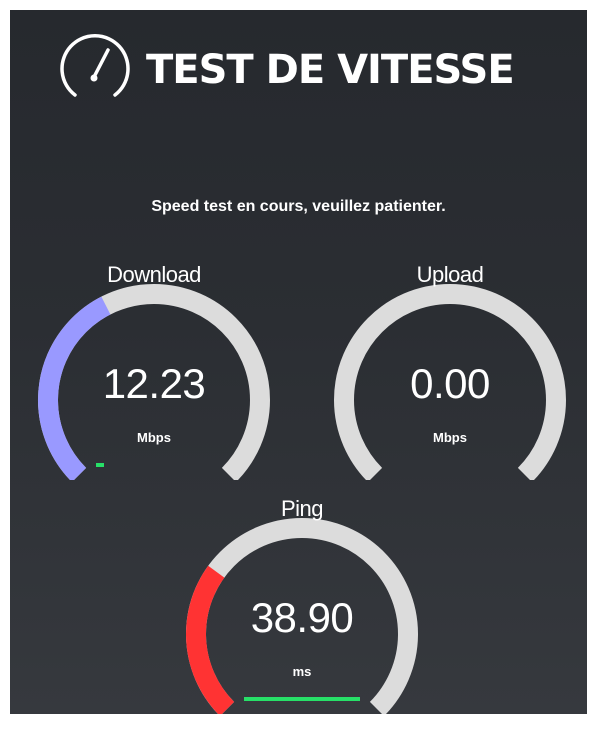 The width and height of the screenshot is (597, 730). I want to click on download-progress-bar, so click(100, 465).